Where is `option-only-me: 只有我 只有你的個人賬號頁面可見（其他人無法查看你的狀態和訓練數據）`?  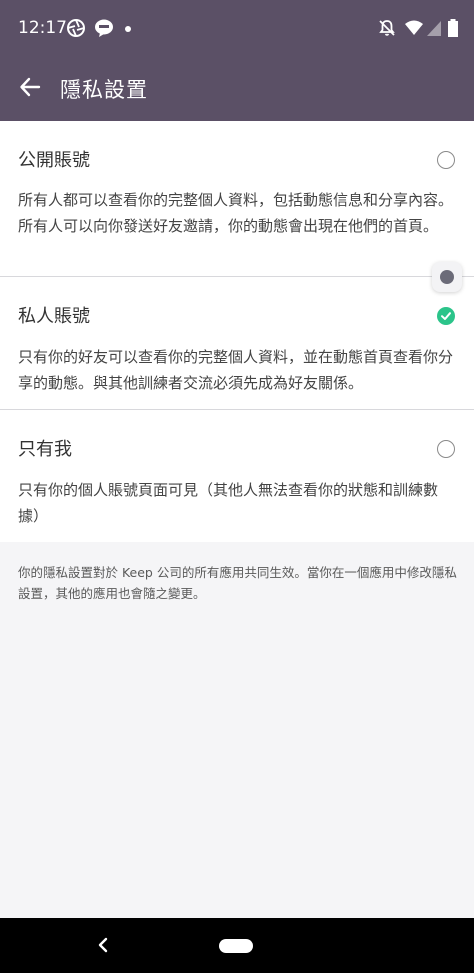 option-only-me: 只有我 只有你的個人賬號頁面可見（其他人無法查看你的狀態和訓練數據） is located at coordinates (237, 476).